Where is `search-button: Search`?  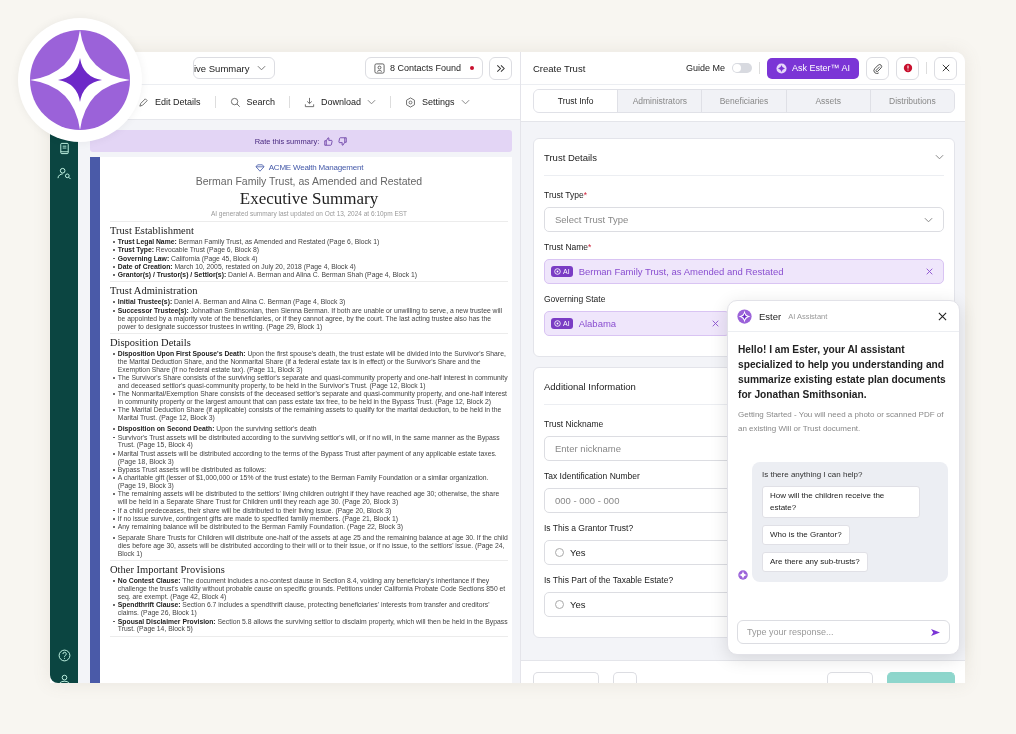 search-button: Search is located at coordinates (252, 102).